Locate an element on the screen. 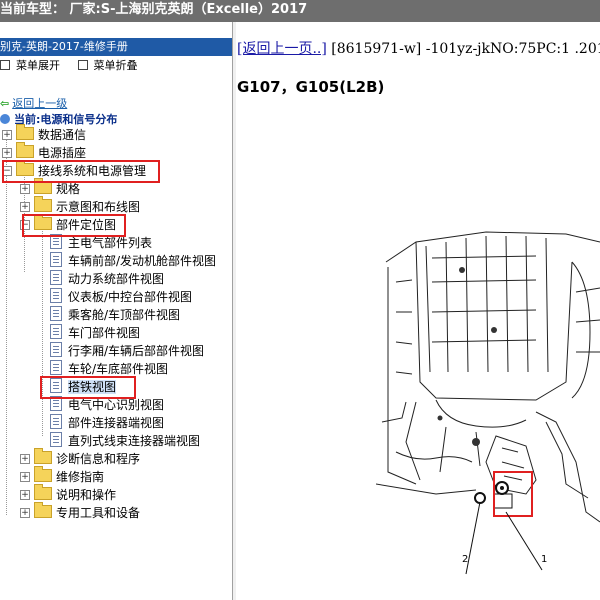  tree-item-label: 车轮/车底部件视图 is located at coordinates (118, 369).